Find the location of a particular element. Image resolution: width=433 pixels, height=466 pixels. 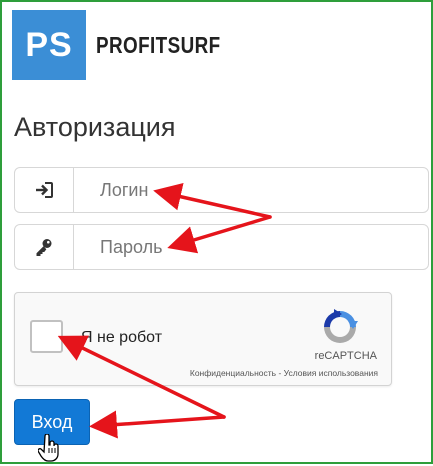

password-field-group is located at coordinates (221, 247).